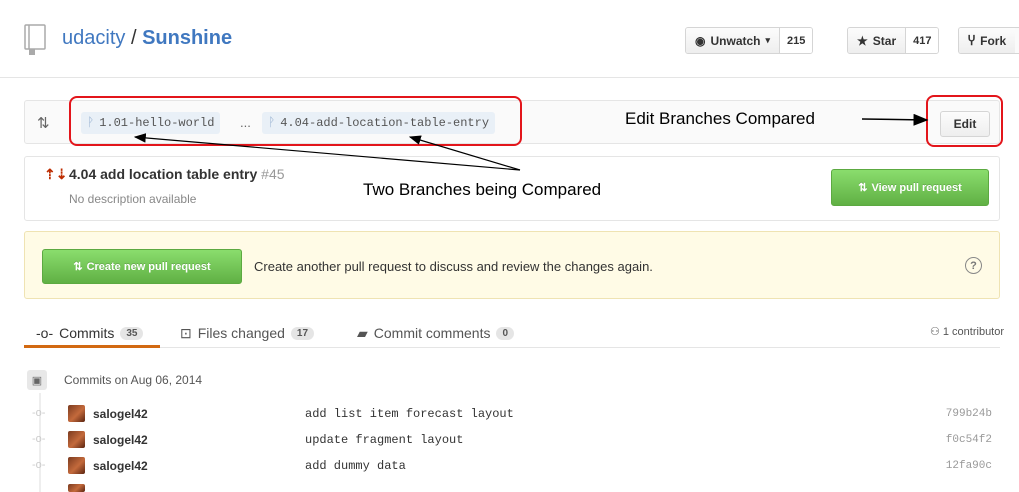  Describe the element at coordinates (531, 142) in the screenshot. I see `annotation-arrows` at that location.